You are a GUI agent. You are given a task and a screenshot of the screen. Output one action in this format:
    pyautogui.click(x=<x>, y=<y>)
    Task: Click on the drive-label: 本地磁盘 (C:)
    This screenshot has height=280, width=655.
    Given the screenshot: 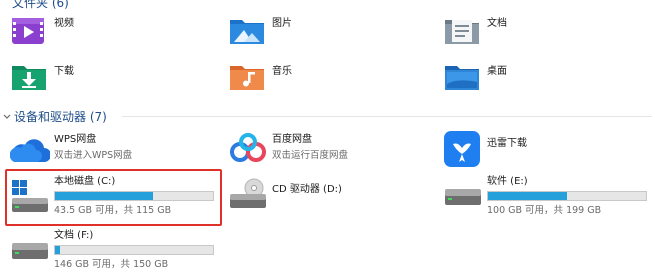 What is the action you would take?
    pyautogui.click(x=85, y=181)
    